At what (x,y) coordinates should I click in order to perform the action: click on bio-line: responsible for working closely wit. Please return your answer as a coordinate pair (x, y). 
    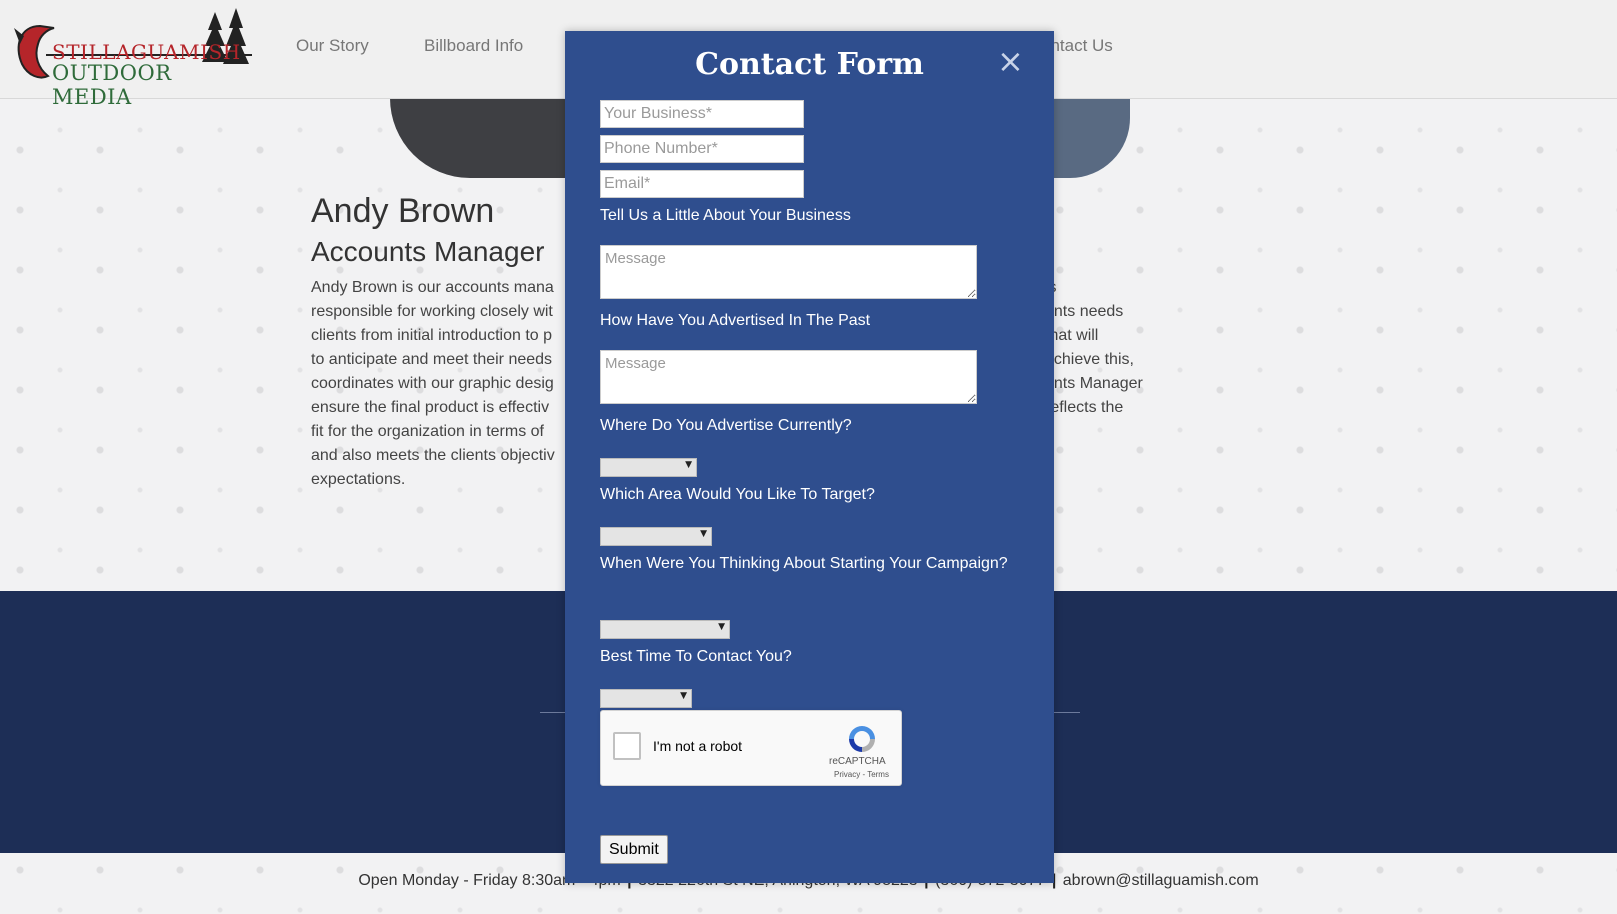
    Looking at the image, I should click on (432, 311).